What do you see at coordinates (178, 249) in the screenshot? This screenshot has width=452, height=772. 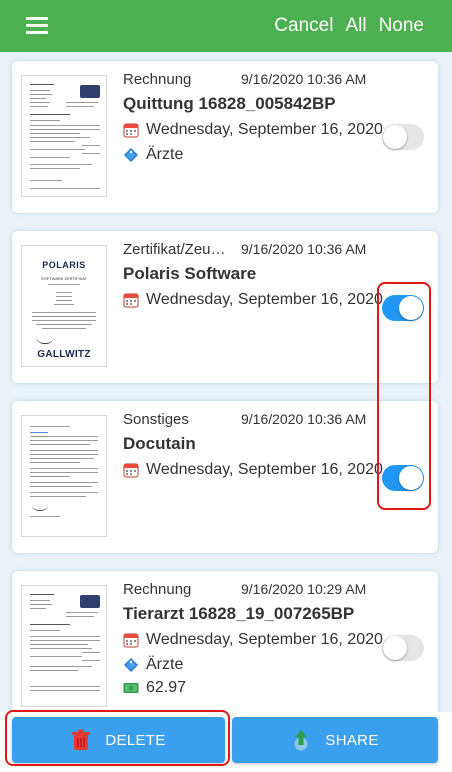 I see `document-type: Zertifikat/Zeugnis` at bounding box center [178, 249].